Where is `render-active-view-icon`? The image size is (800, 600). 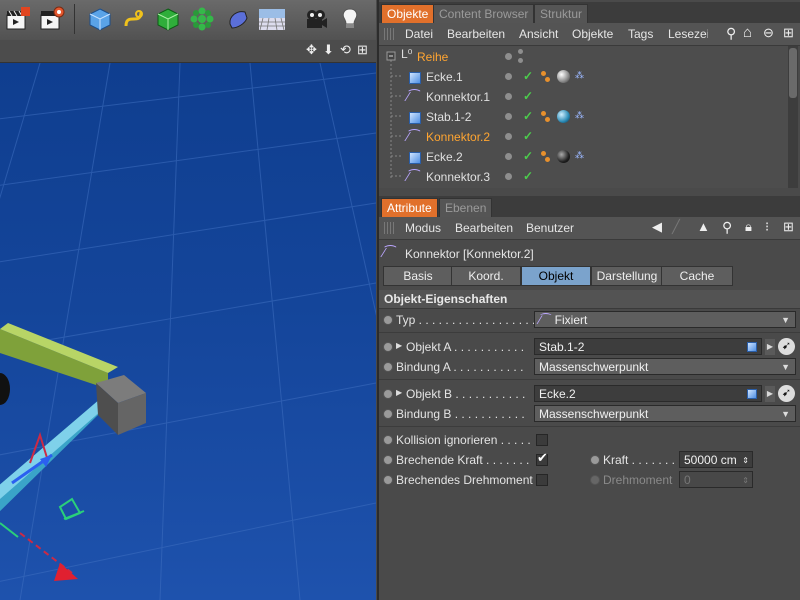 render-active-view-icon is located at coordinates (17, 19).